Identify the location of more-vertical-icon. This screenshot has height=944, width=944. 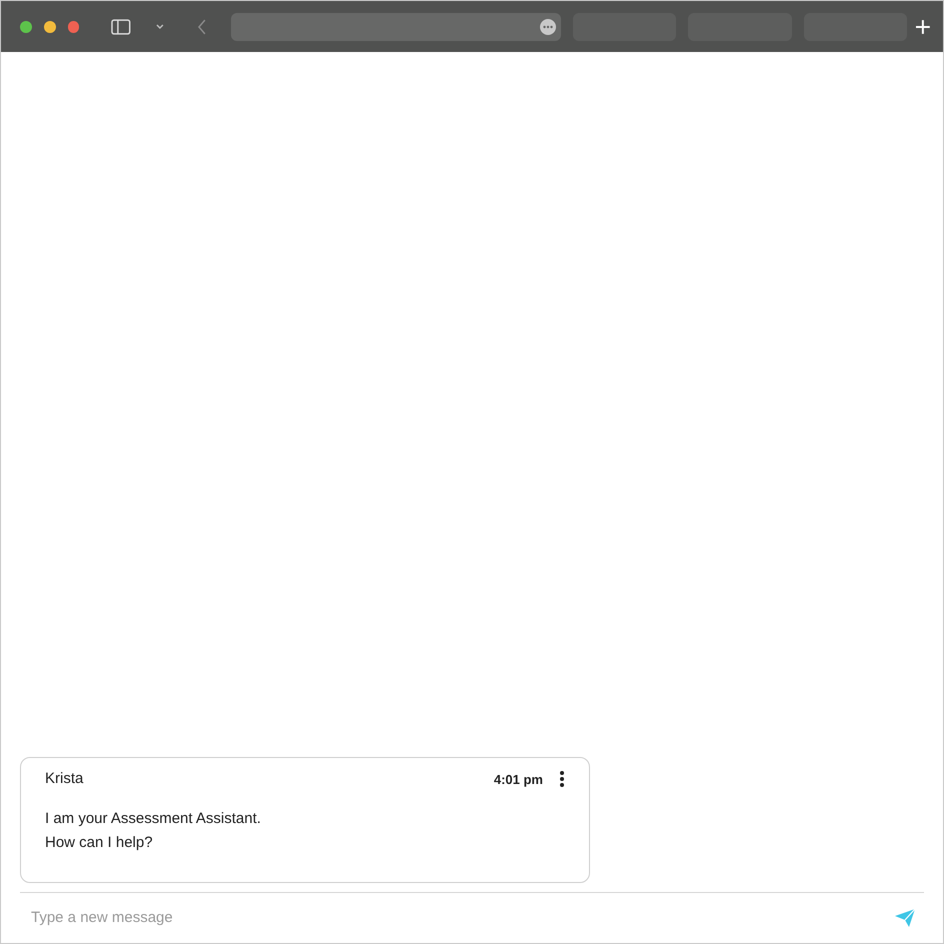
(562, 779).